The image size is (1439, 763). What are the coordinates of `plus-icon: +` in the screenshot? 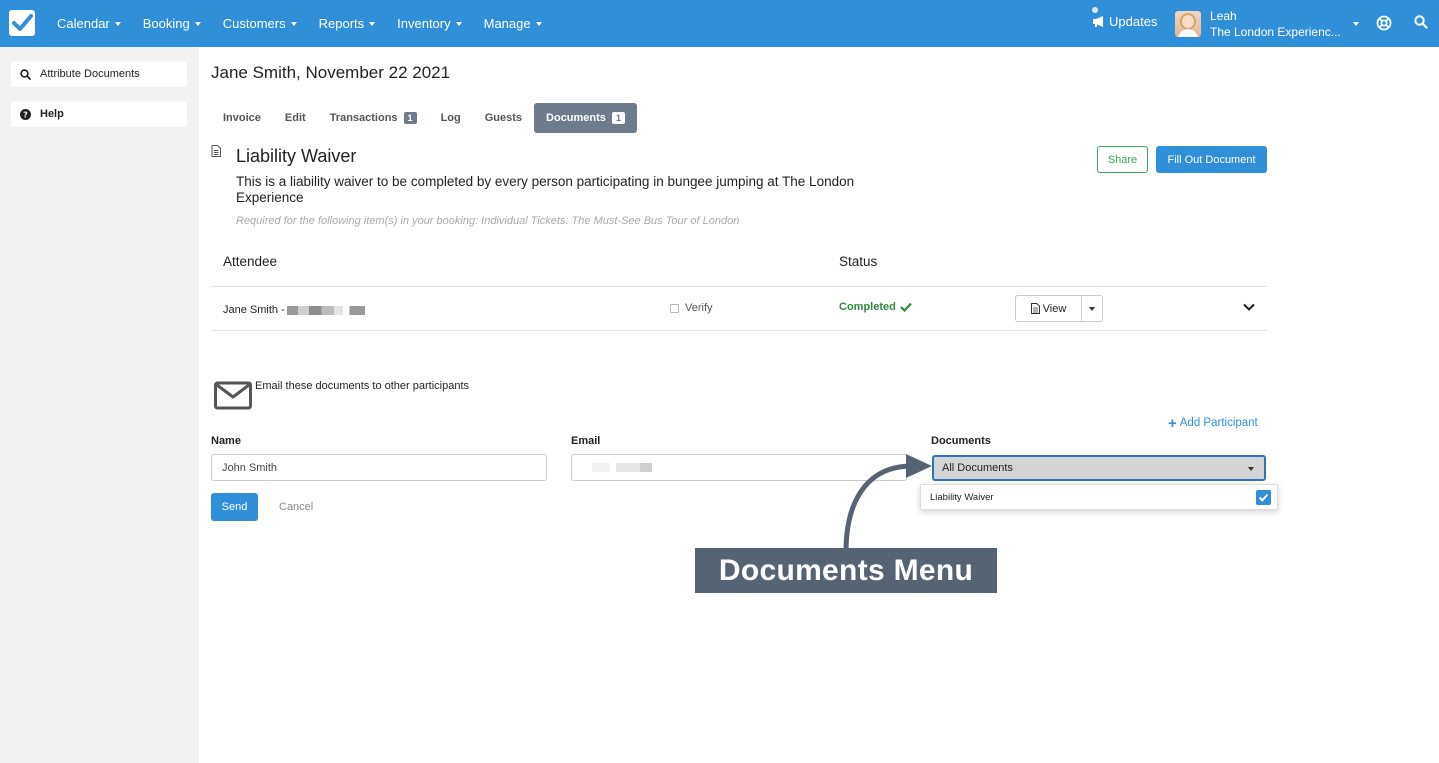 It's located at (1172, 423).